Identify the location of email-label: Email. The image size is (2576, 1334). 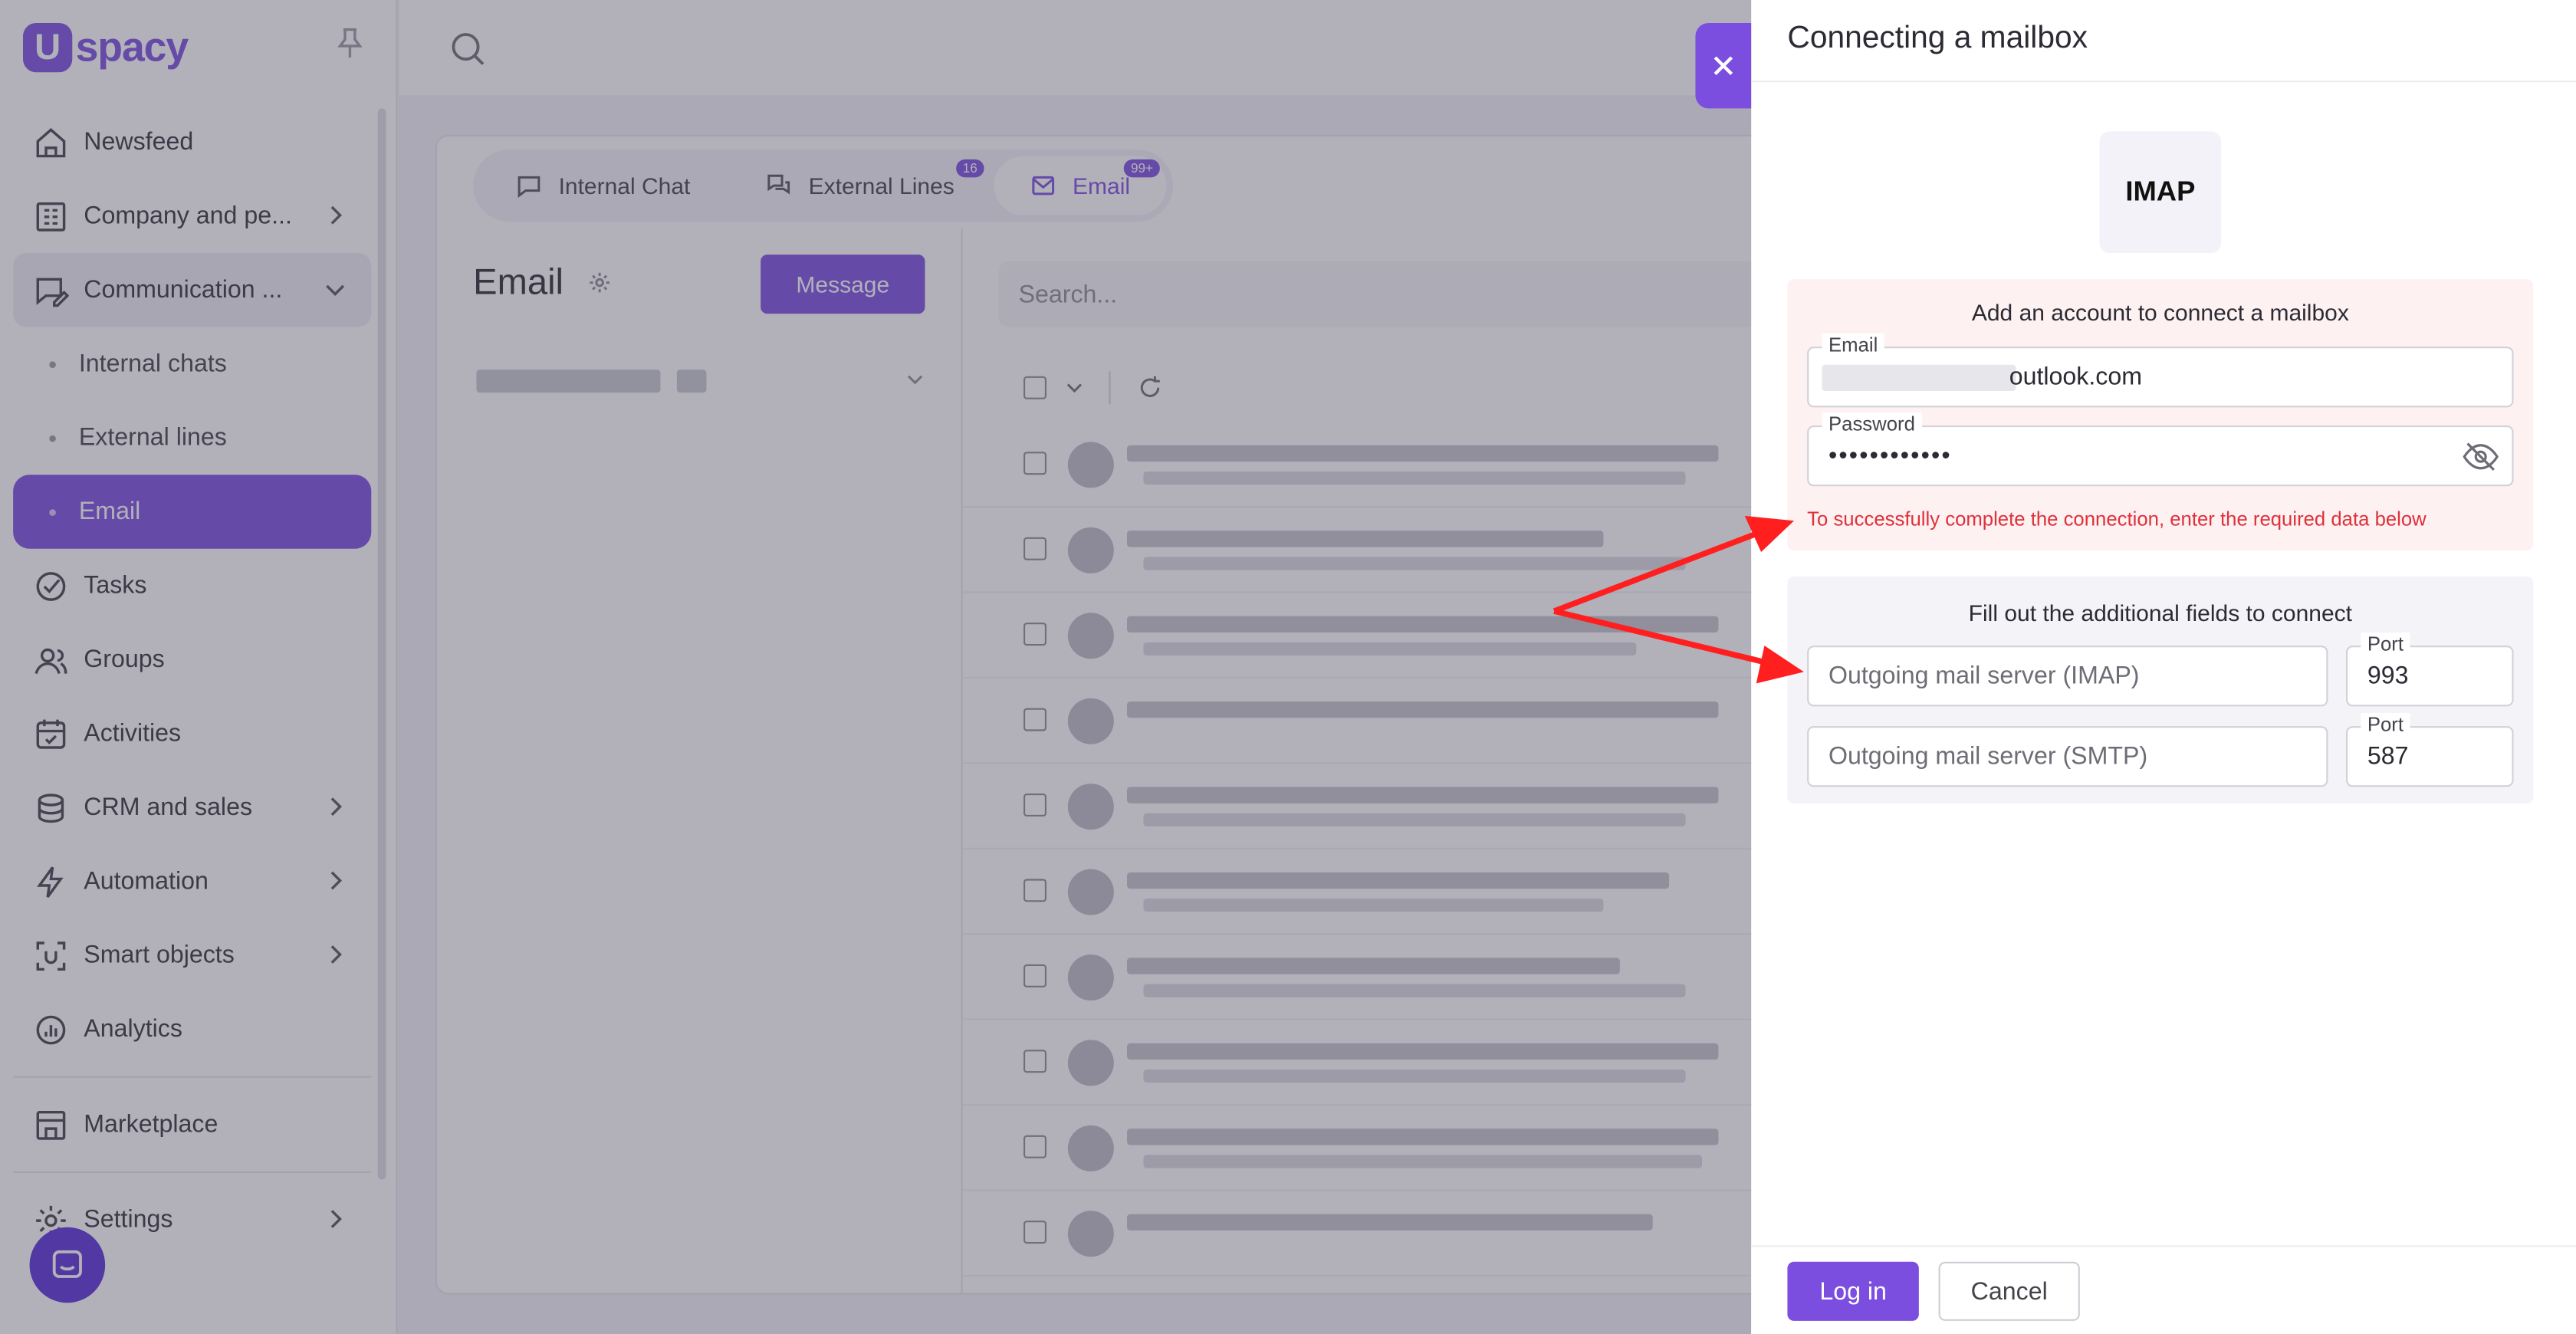
(1853, 345).